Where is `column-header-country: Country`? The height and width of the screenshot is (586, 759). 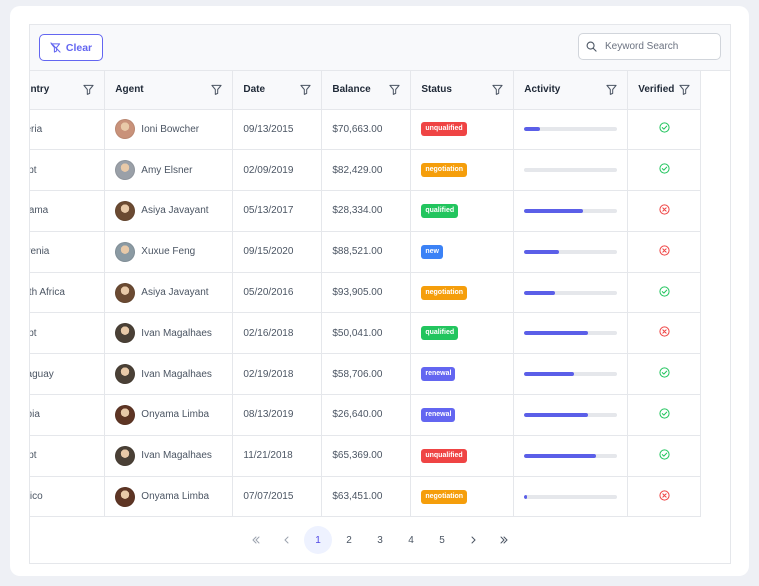
column-header-country: Country is located at coordinates (68, 90).